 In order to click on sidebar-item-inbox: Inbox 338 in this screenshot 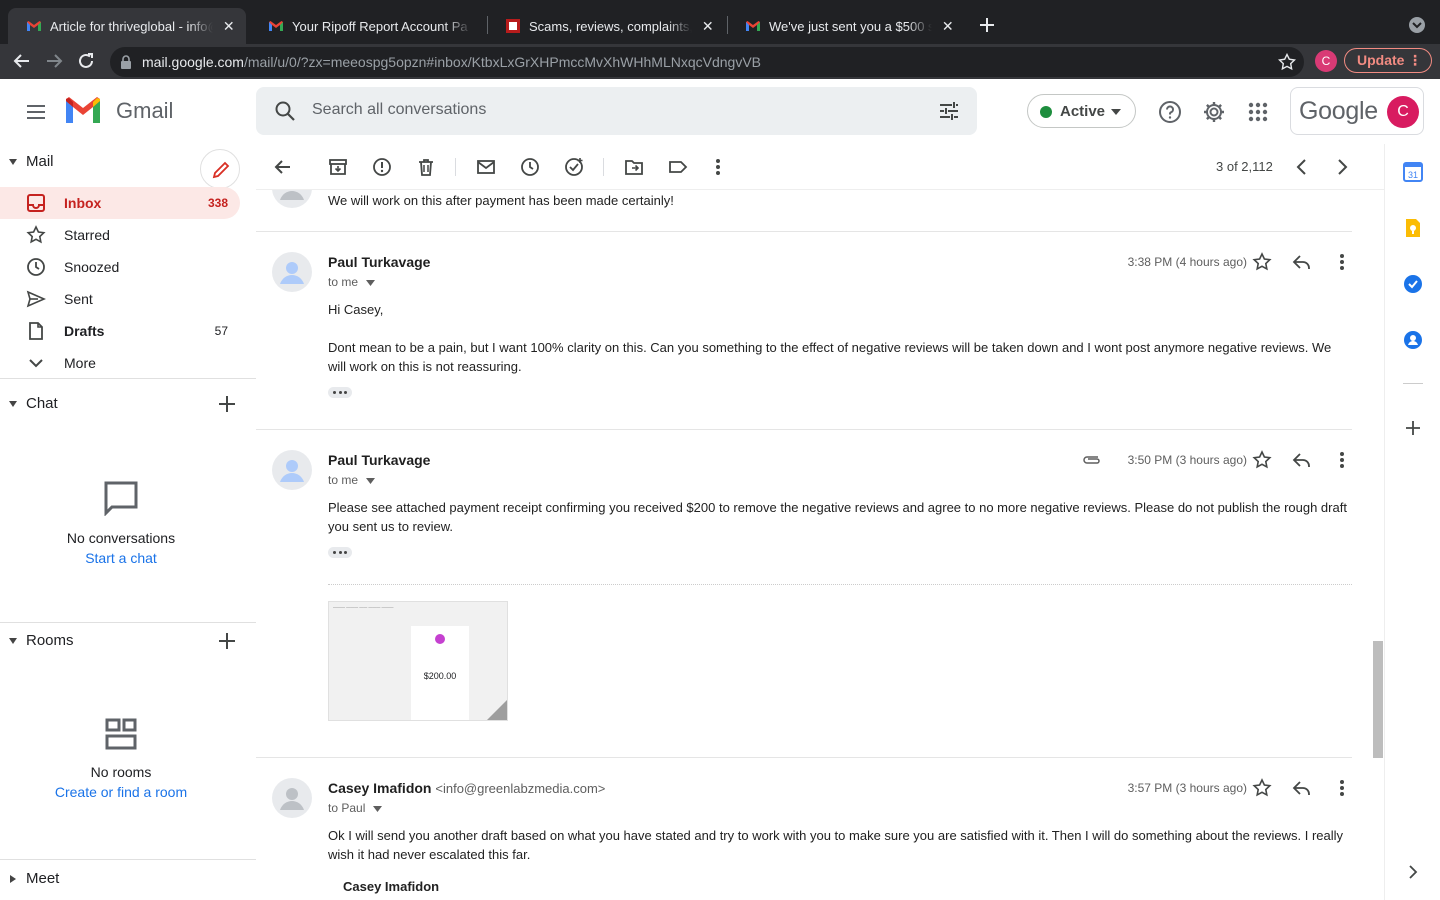, I will do `click(120, 203)`.